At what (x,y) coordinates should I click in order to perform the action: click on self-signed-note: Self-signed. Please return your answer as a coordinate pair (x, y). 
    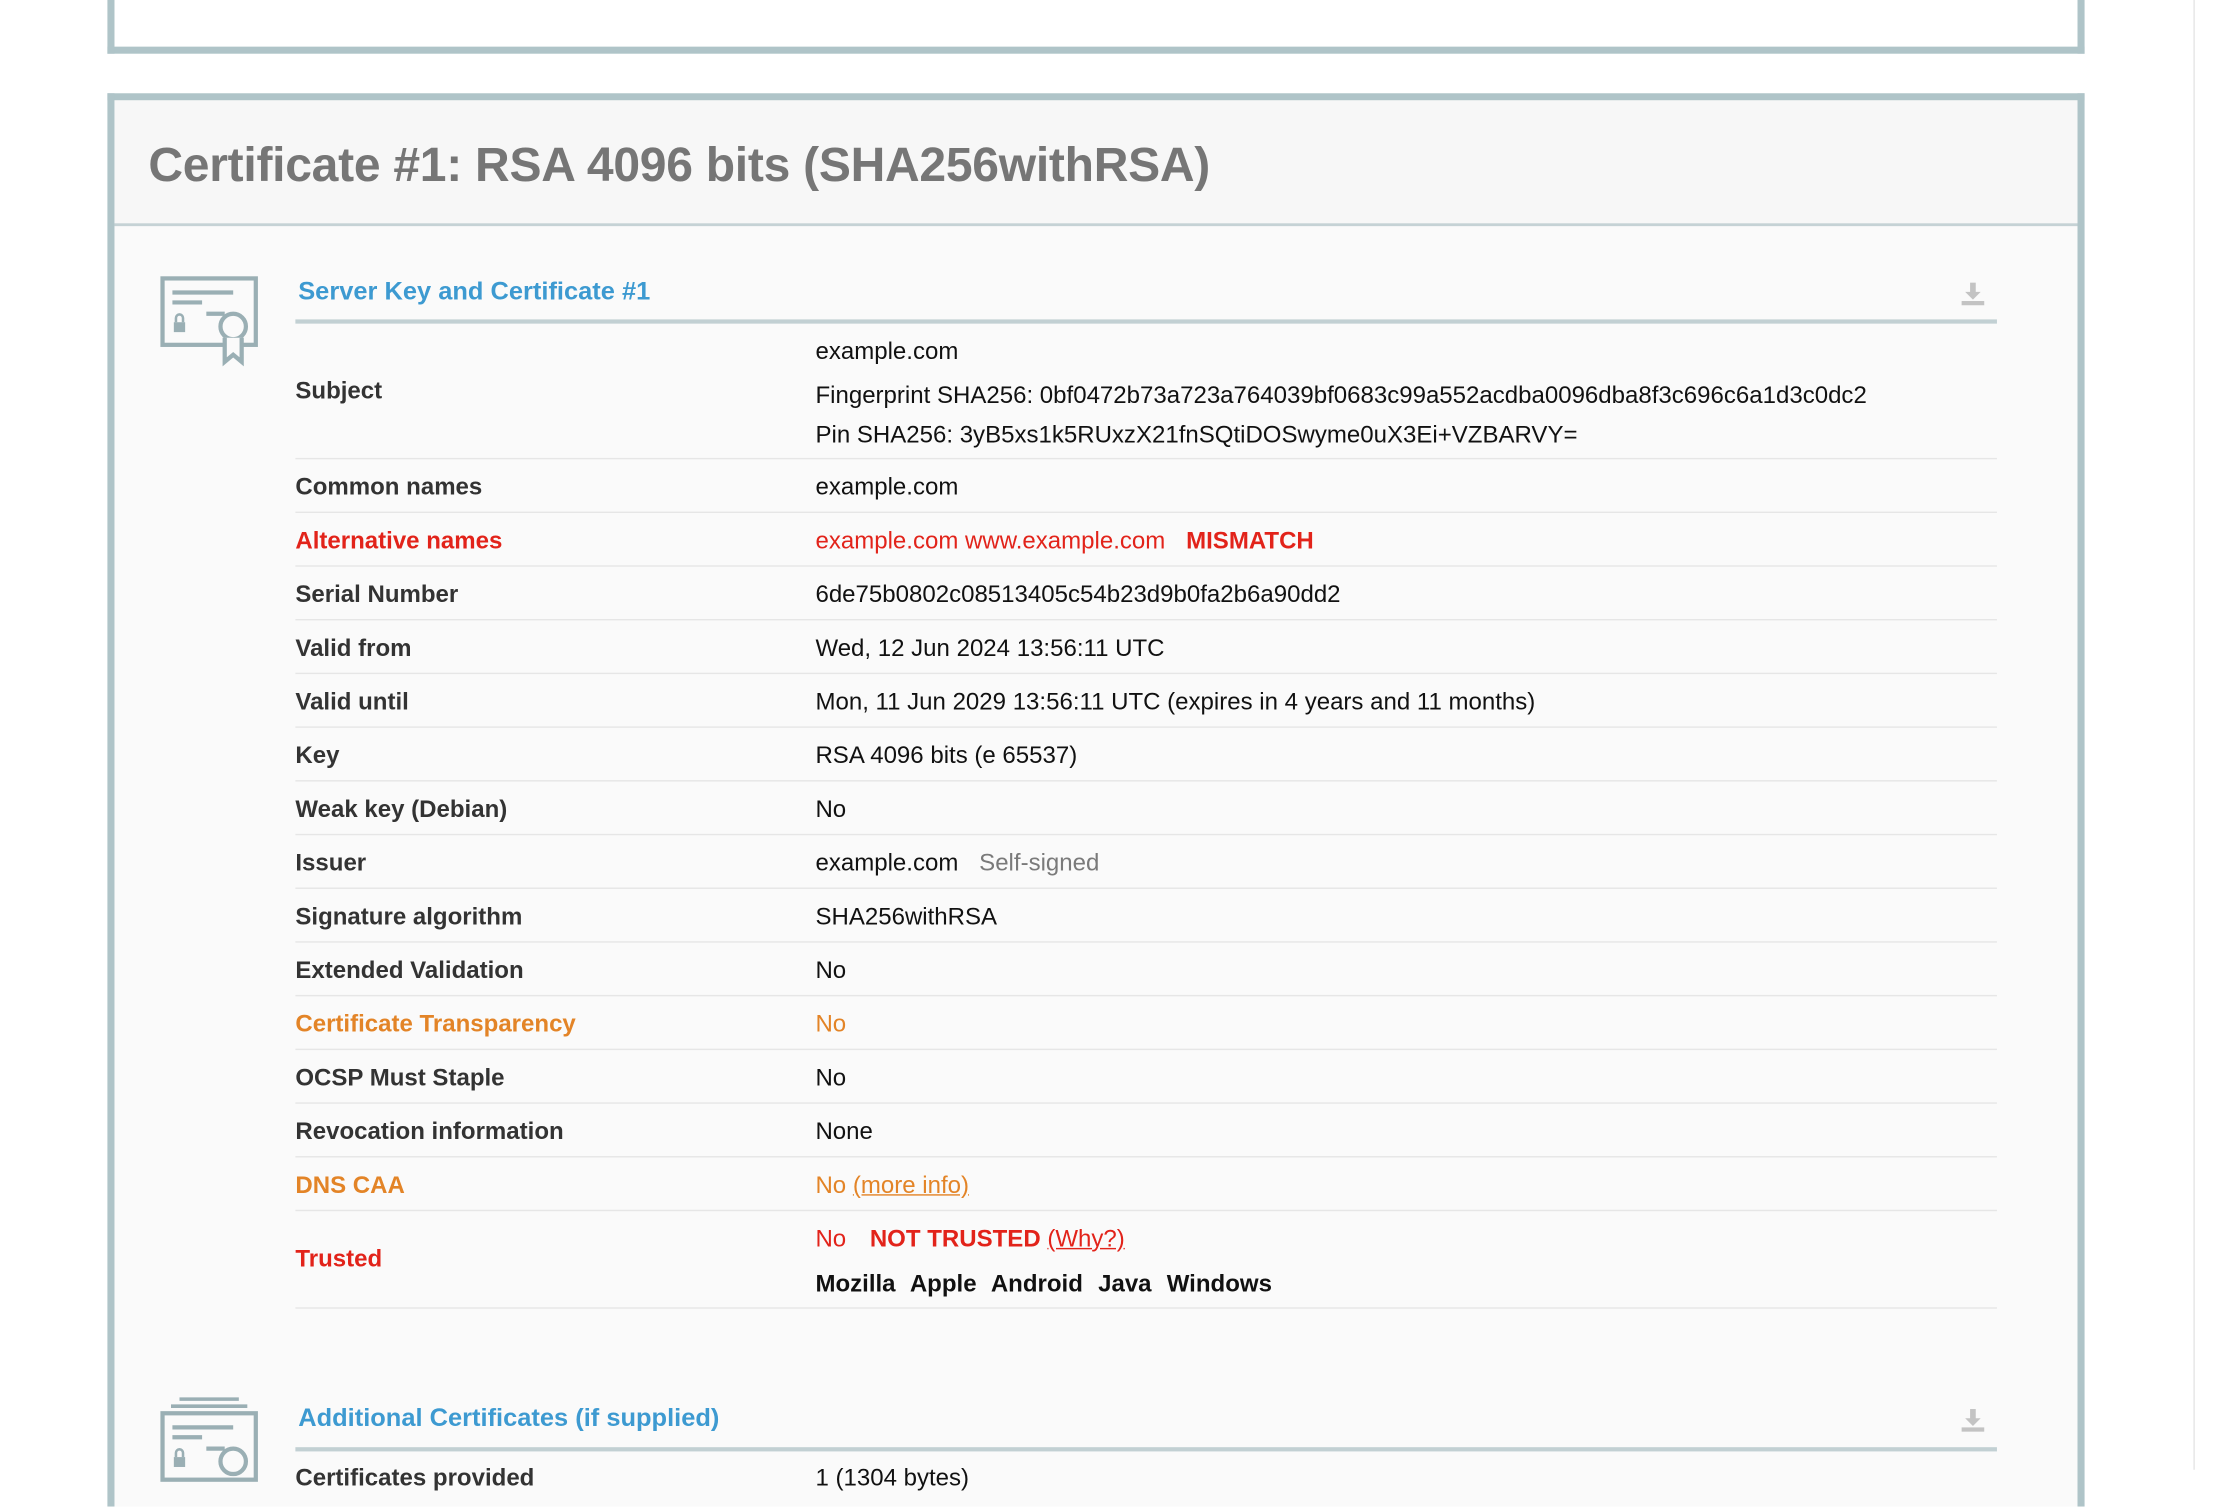
    Looking at the image, I should click on (1039, 863).